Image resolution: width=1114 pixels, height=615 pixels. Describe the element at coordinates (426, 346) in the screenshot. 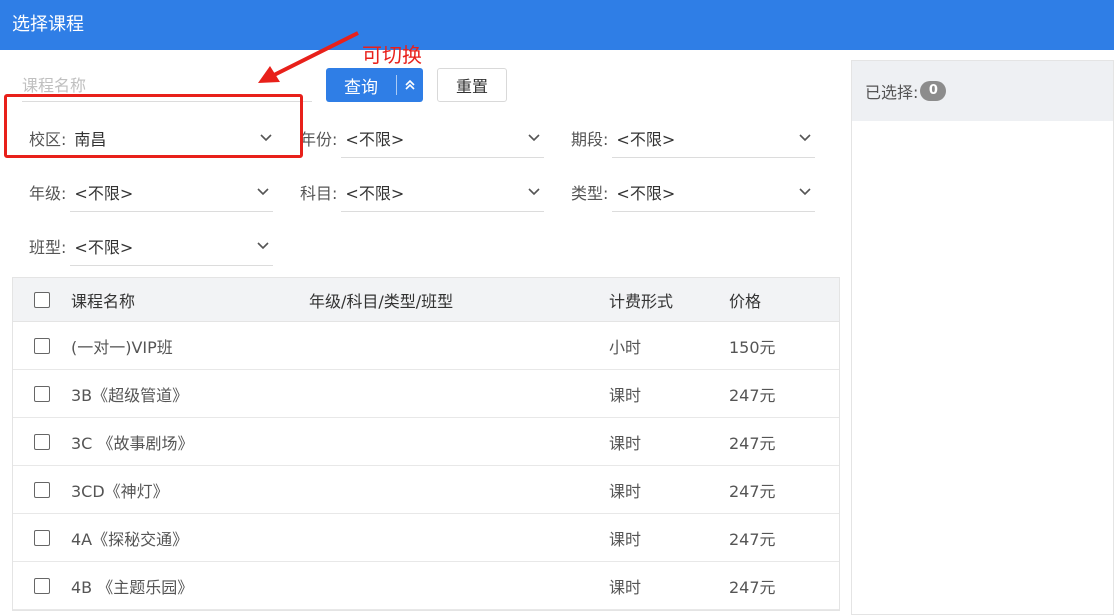

I see `table-row: (一对一)VIP班 小时 150元` at that location.